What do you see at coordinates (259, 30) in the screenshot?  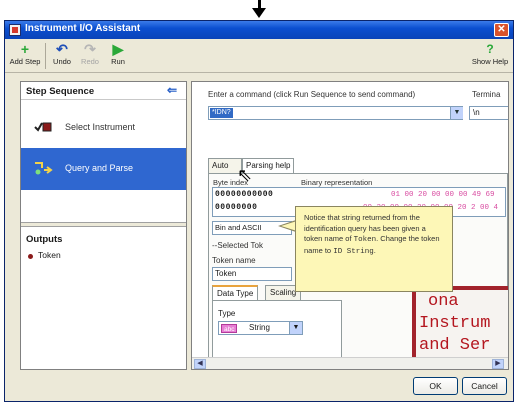 I see `title-bar: Instrument I/O Assistant ✕` at bounding box center [259, 30].